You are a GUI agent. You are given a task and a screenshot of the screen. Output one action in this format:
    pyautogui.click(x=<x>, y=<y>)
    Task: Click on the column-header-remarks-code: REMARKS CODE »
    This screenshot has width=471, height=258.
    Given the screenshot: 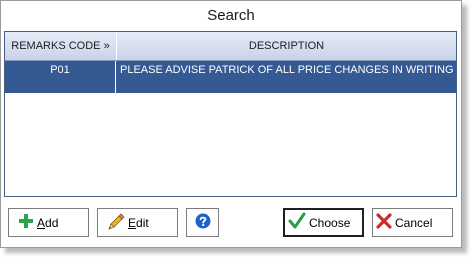 What is the action you would take?
    pyautogui.click(x=61, y=46)
    